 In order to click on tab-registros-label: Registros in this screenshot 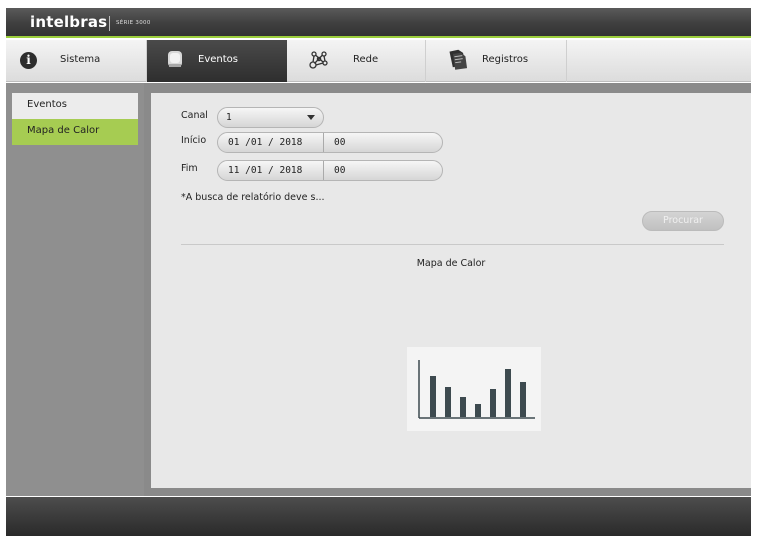, I will do `click(505, 59)`.